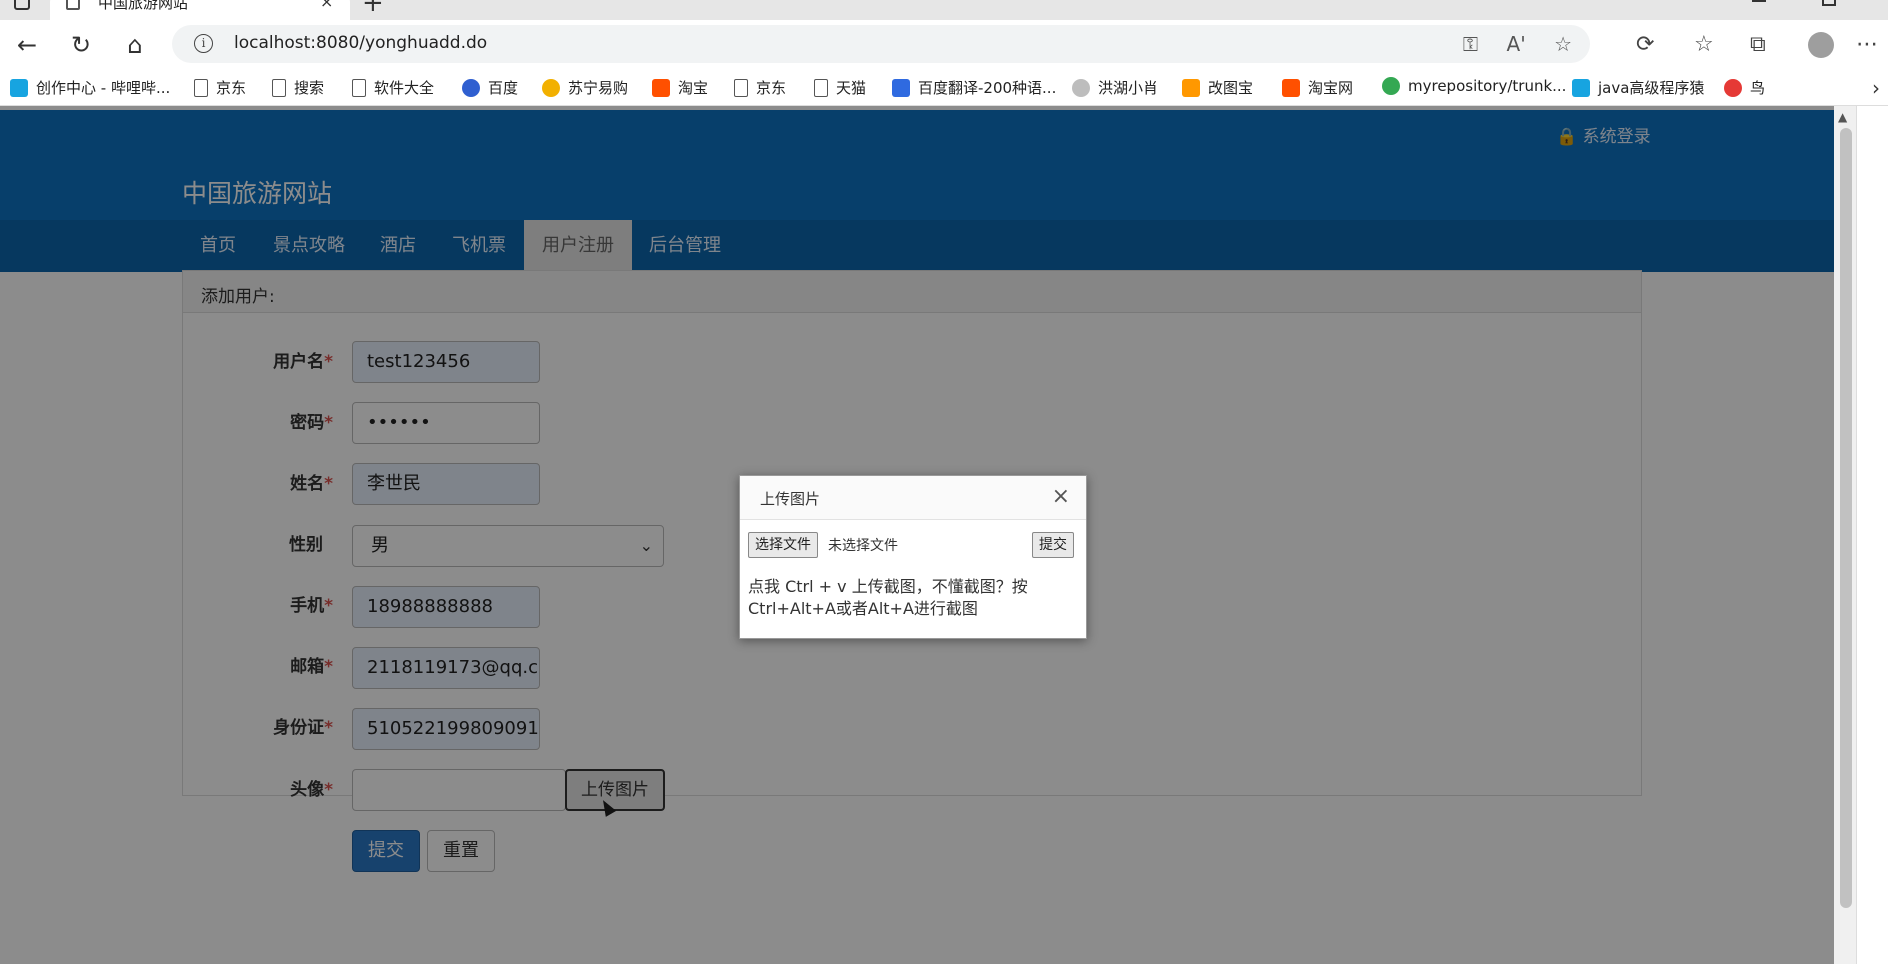  Describe the element at coordinates (1638, 87) in the screenshot. I see `bookmark-item: java高级程序猿` at that location.